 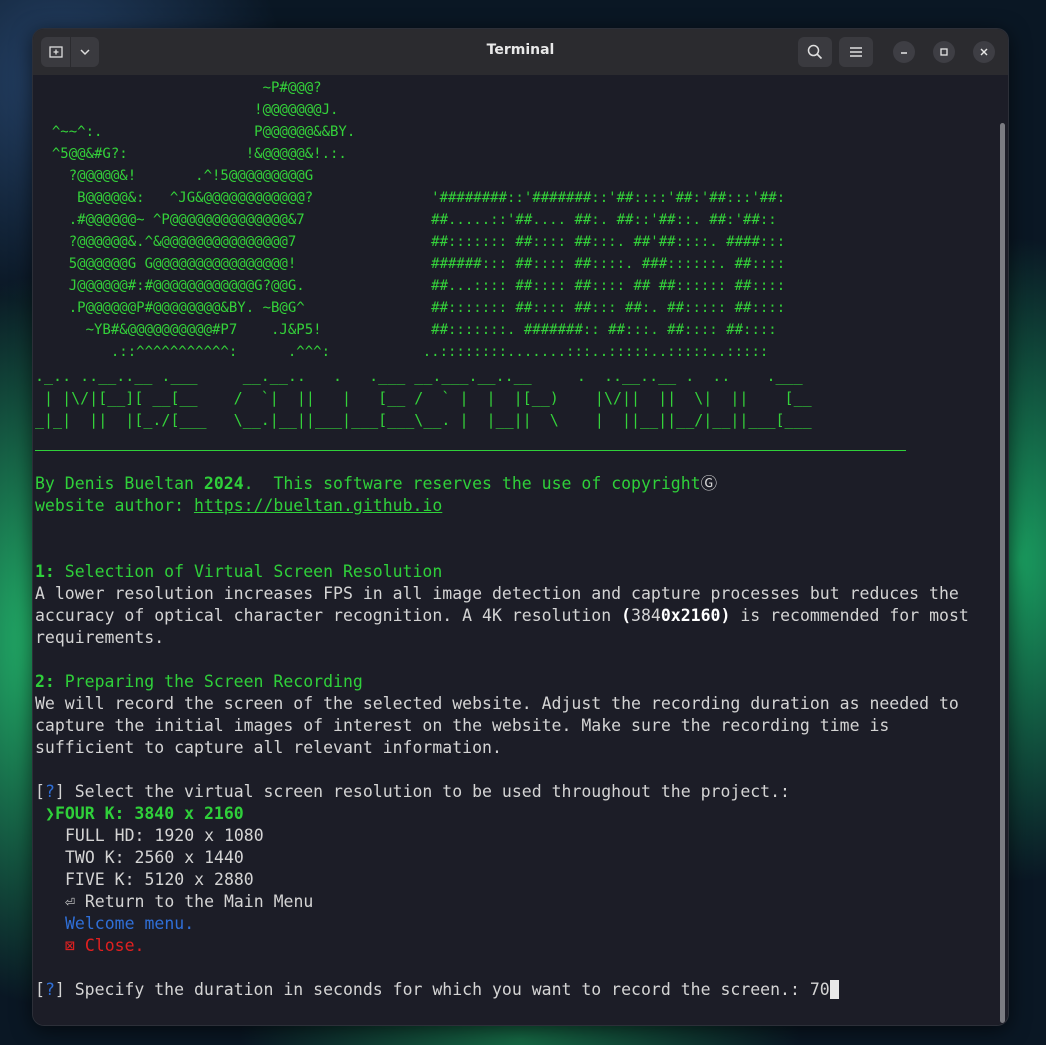 What do you see at coordinates (174, 176) in the screenshot?
I see `logo-art-line: ?@@@@@&! .^!5@@@@@@@@@G` at bounding box center [174, 176].